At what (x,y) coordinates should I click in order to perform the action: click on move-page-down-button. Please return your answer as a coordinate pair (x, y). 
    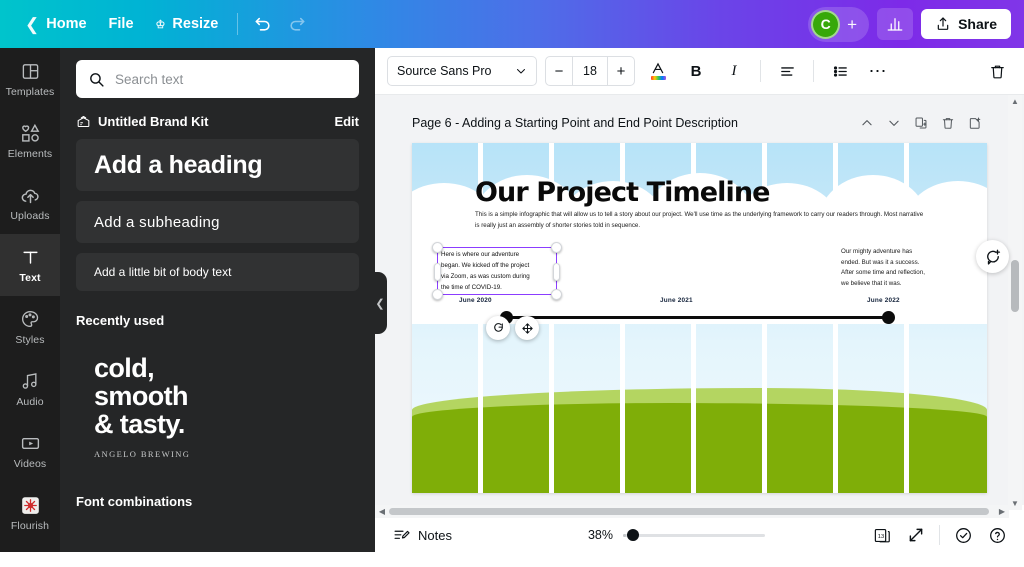
    Looking at the image, I should click on (894, 123).